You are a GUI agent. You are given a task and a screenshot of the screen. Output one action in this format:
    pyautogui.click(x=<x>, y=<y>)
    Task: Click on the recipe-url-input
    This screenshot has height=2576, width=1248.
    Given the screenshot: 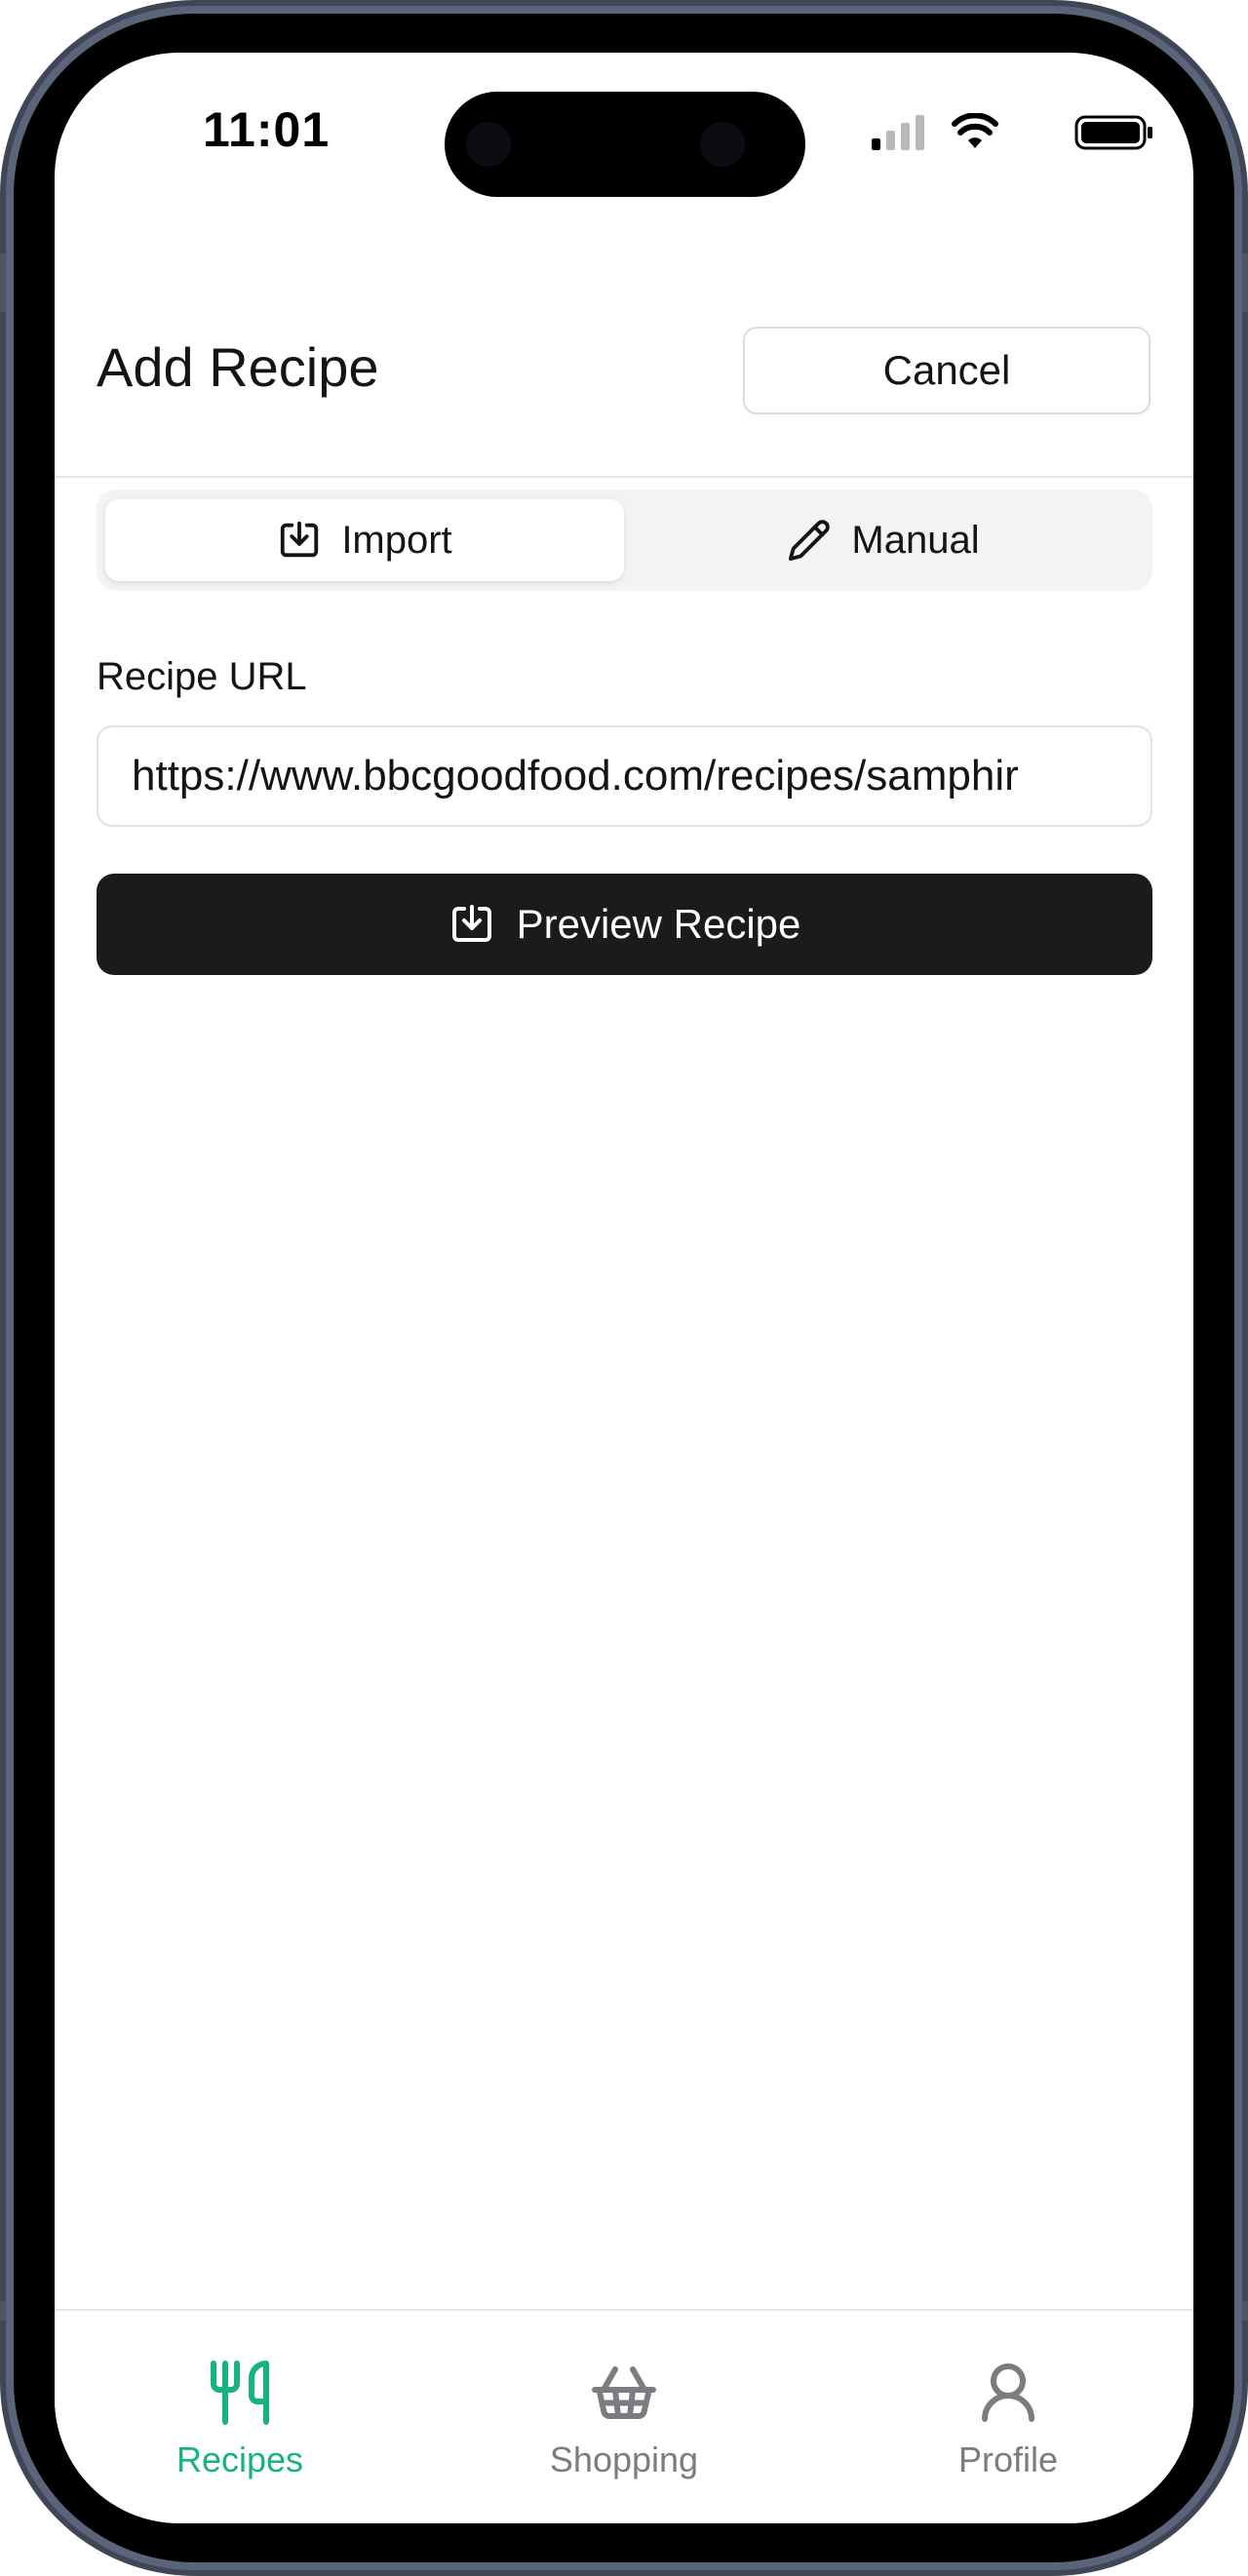 What is the action you would take?
    pyautogui.click(x=624, y=776)
    